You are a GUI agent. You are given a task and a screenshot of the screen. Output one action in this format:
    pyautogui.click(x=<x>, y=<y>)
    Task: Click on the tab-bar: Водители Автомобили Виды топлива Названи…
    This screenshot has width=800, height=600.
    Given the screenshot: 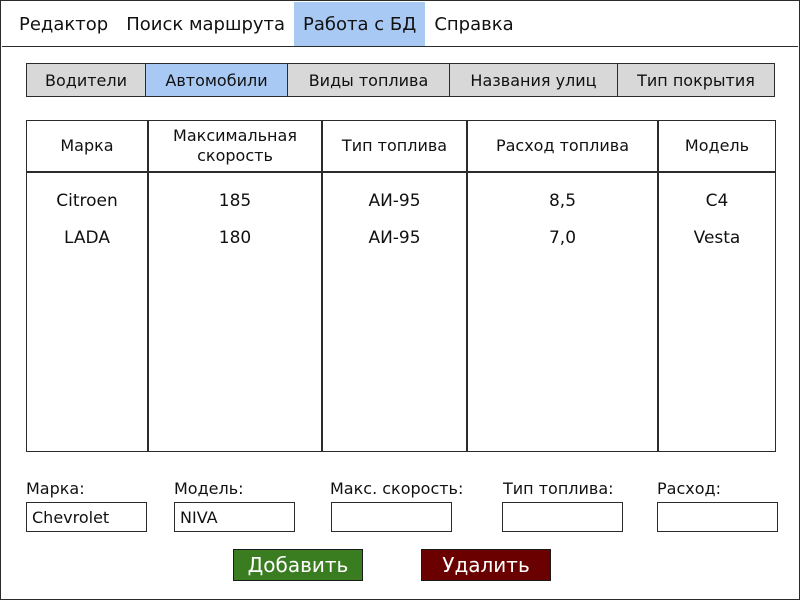 What is the action you would take?
    pyautogui.click(x=400, y=80)
    